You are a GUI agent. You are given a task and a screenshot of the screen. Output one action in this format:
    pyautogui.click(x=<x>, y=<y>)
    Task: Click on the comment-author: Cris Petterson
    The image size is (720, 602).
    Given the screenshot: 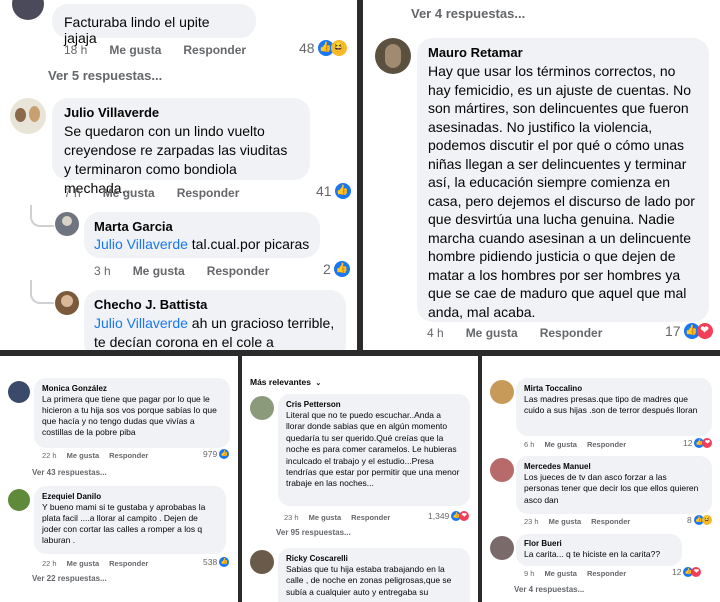 What is the action you would take?
    pyautogui.click(x=374, y=404)
    